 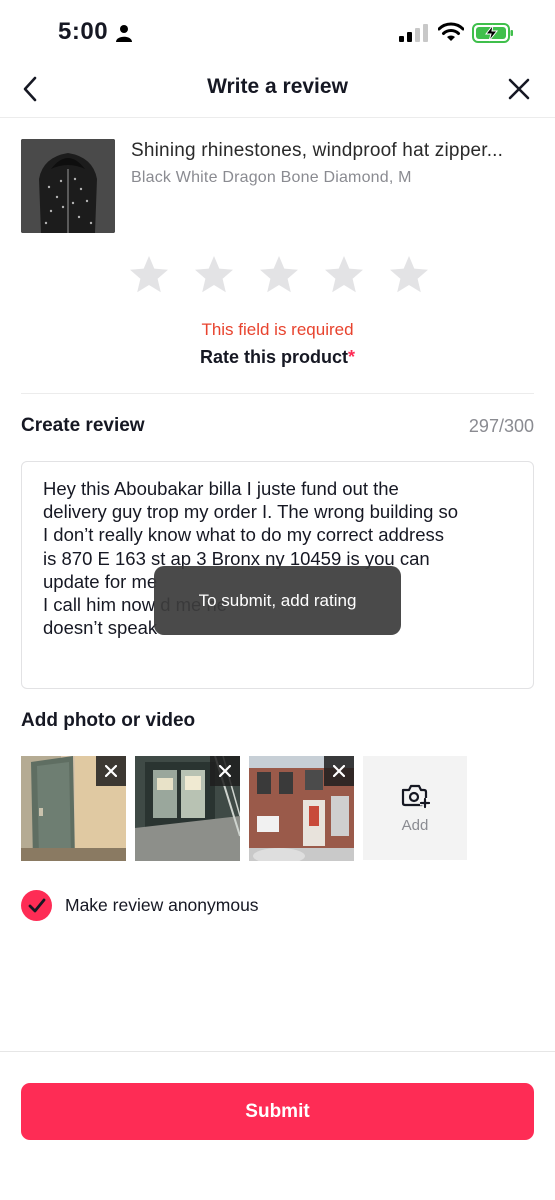 I want to click on product-image, so click(x=68, y=186).